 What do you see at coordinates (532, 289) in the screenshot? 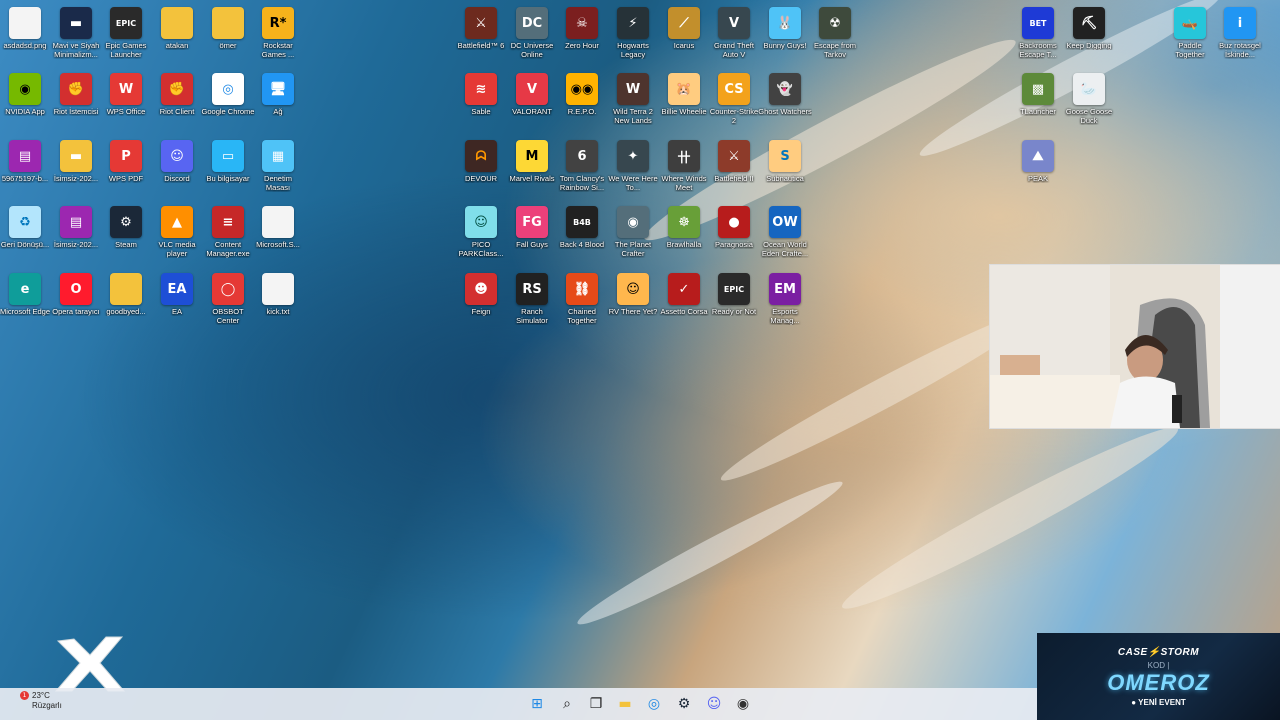
I see `app-icon: RS` at bounding box center [532, 289].